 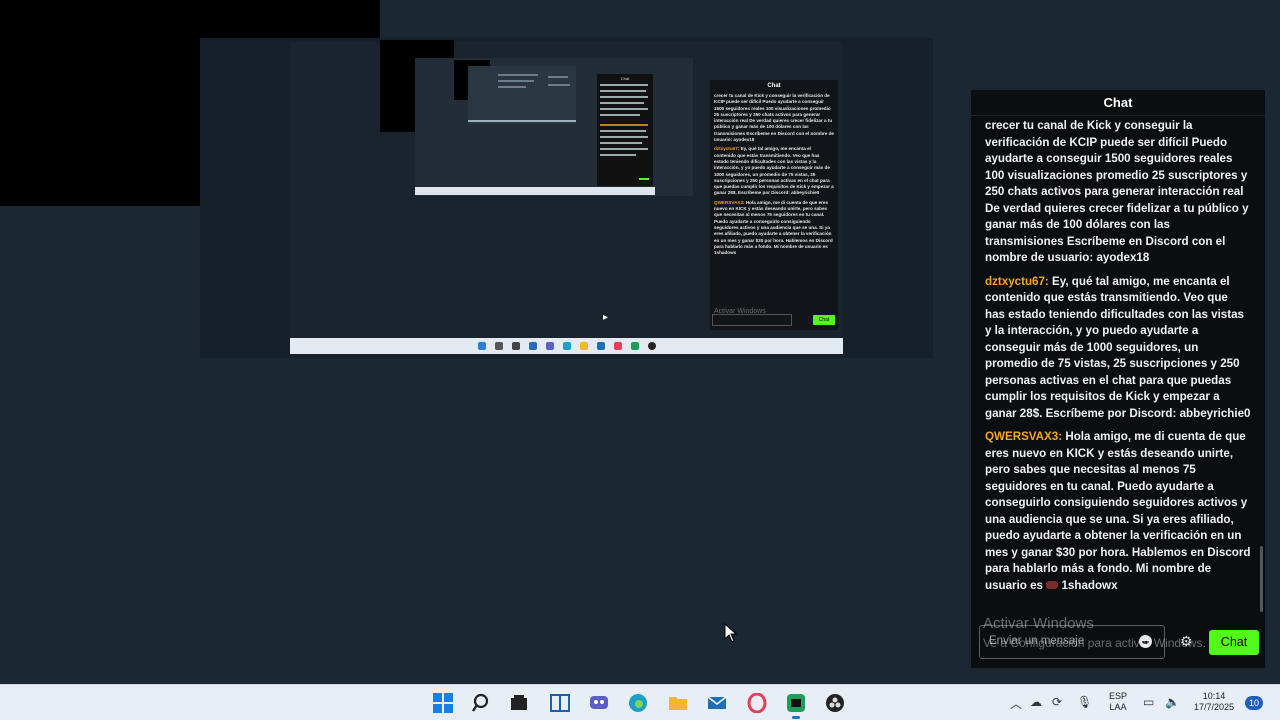 What do you see at coordinates (566, 346) in the screenshot?
I see `mid-taskbar` at bounding box center [566, 346].